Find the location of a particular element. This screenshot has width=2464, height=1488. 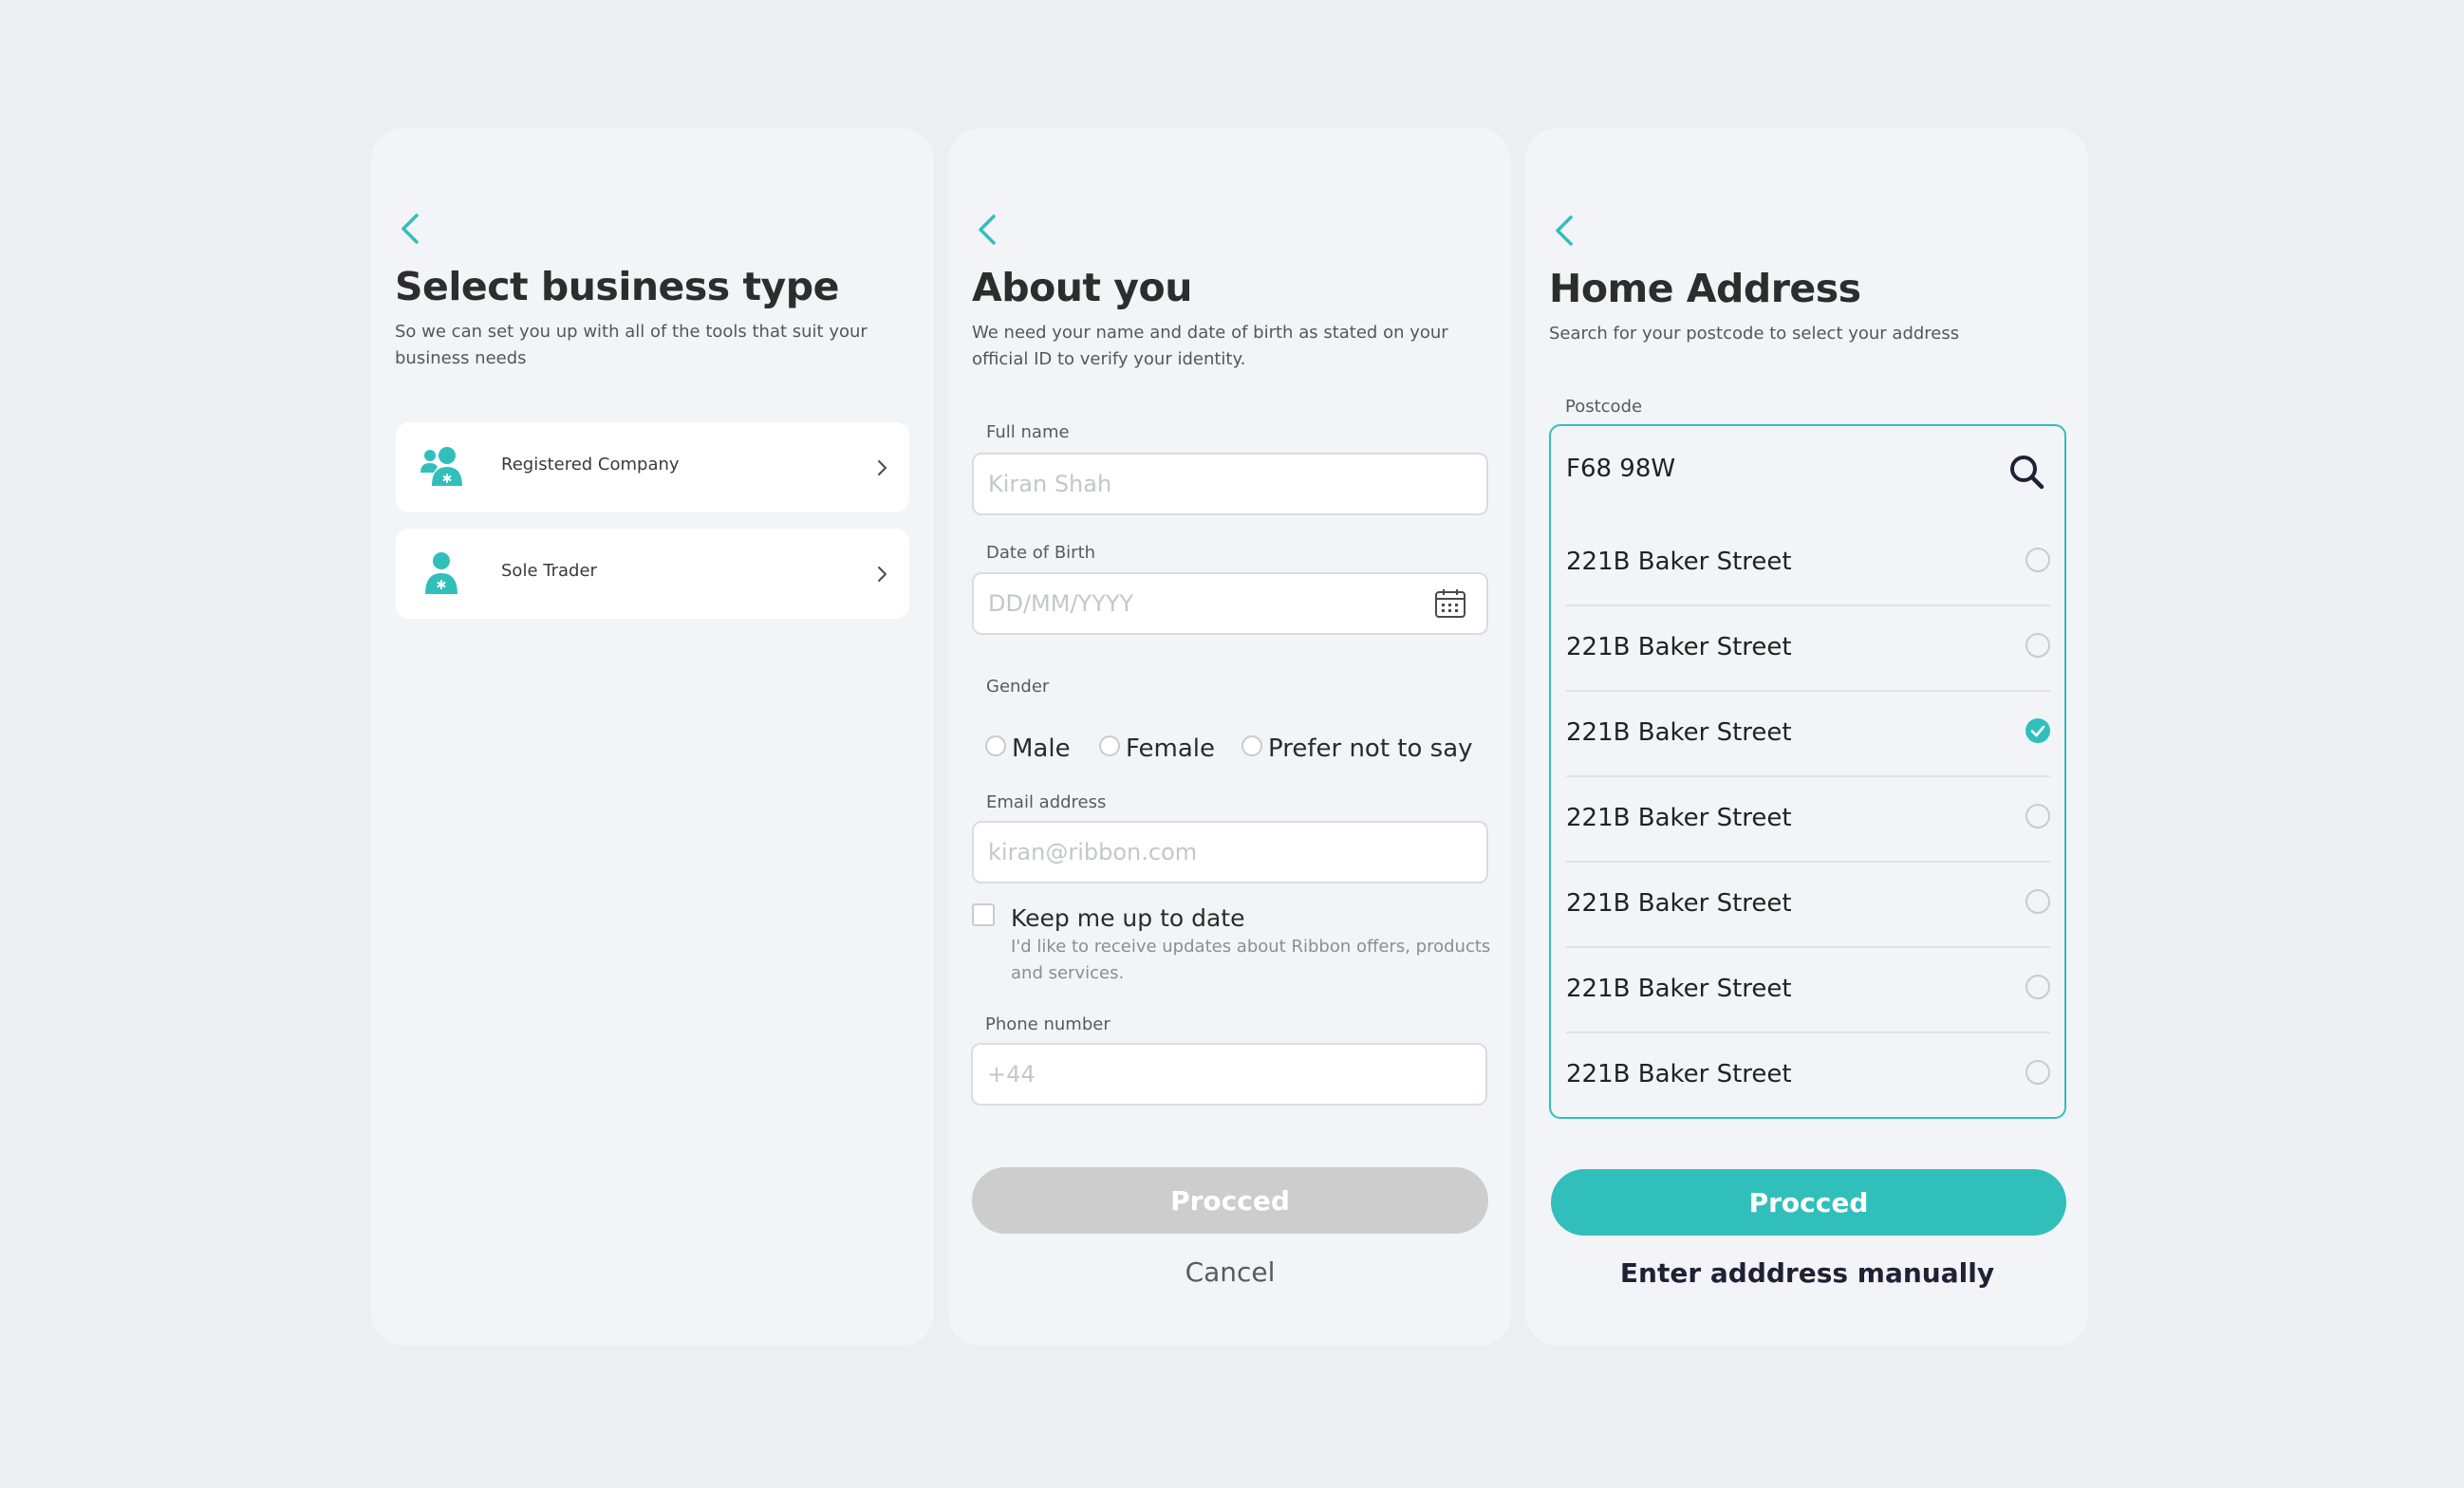

enter-address-manually-button: Enter adddress manually is located at coordinates (1807, 1273).